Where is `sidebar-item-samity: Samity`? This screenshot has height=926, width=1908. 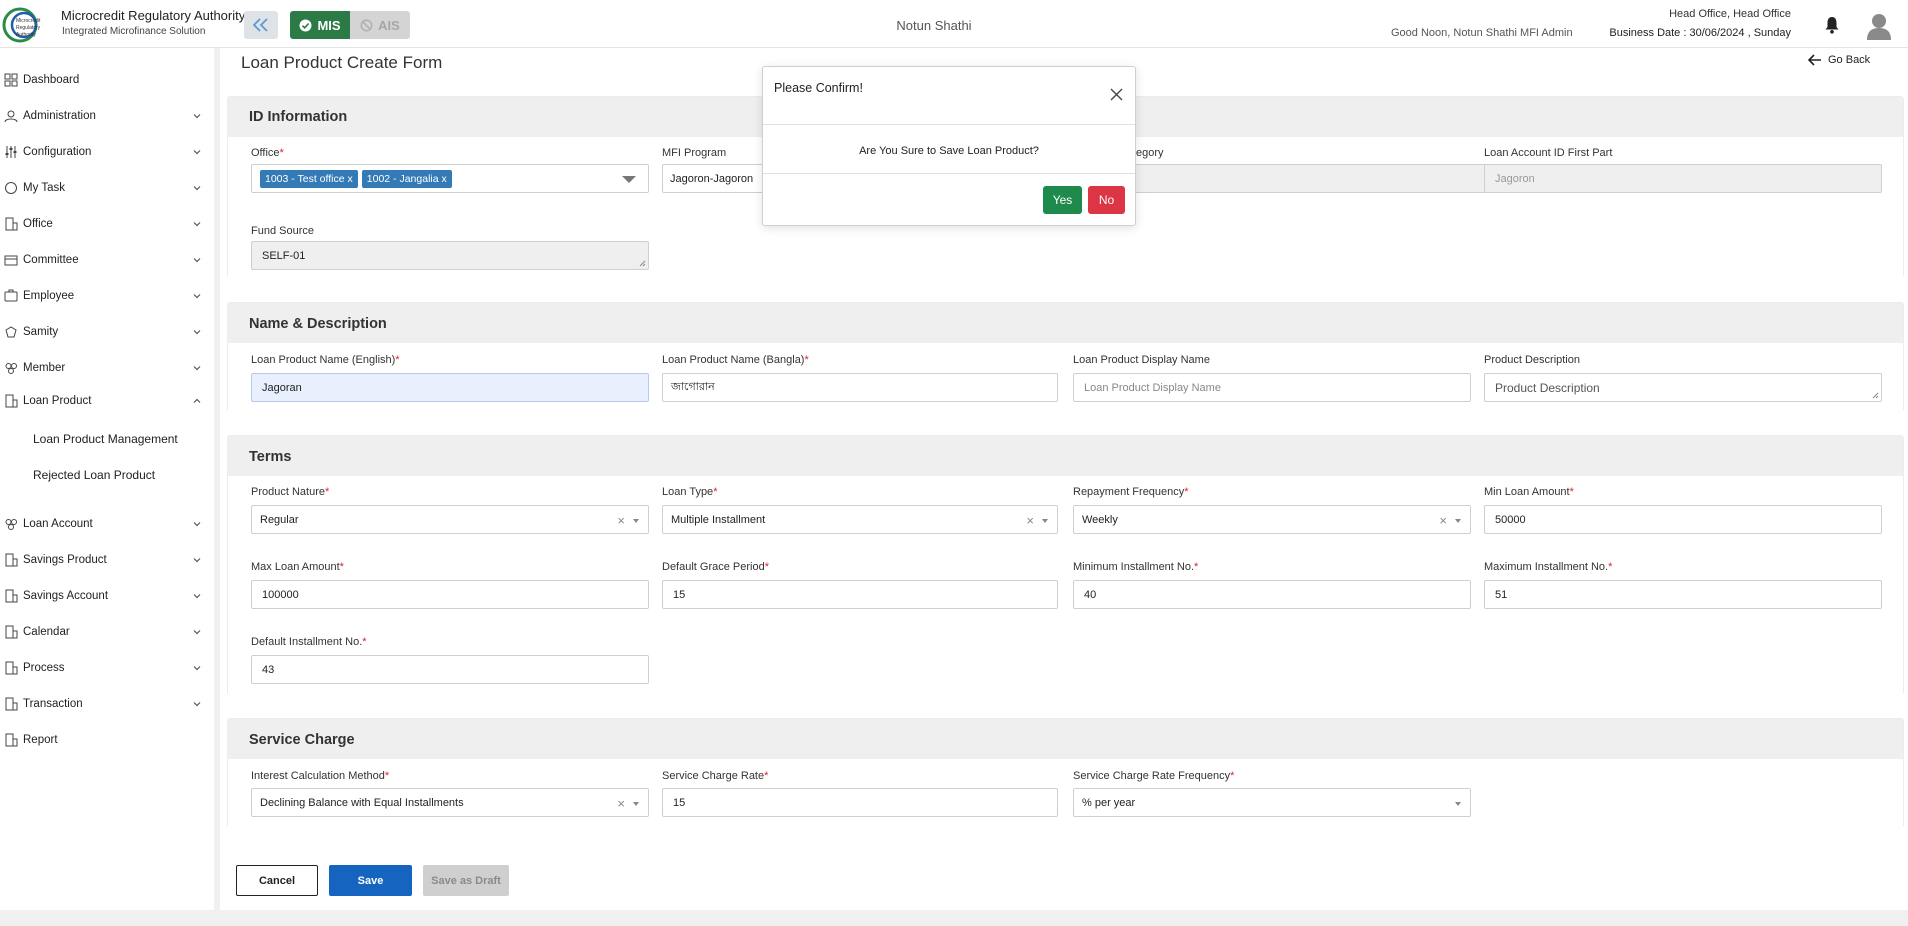
sidebar-item-samity: Samity is located at coordinates (107, 332).